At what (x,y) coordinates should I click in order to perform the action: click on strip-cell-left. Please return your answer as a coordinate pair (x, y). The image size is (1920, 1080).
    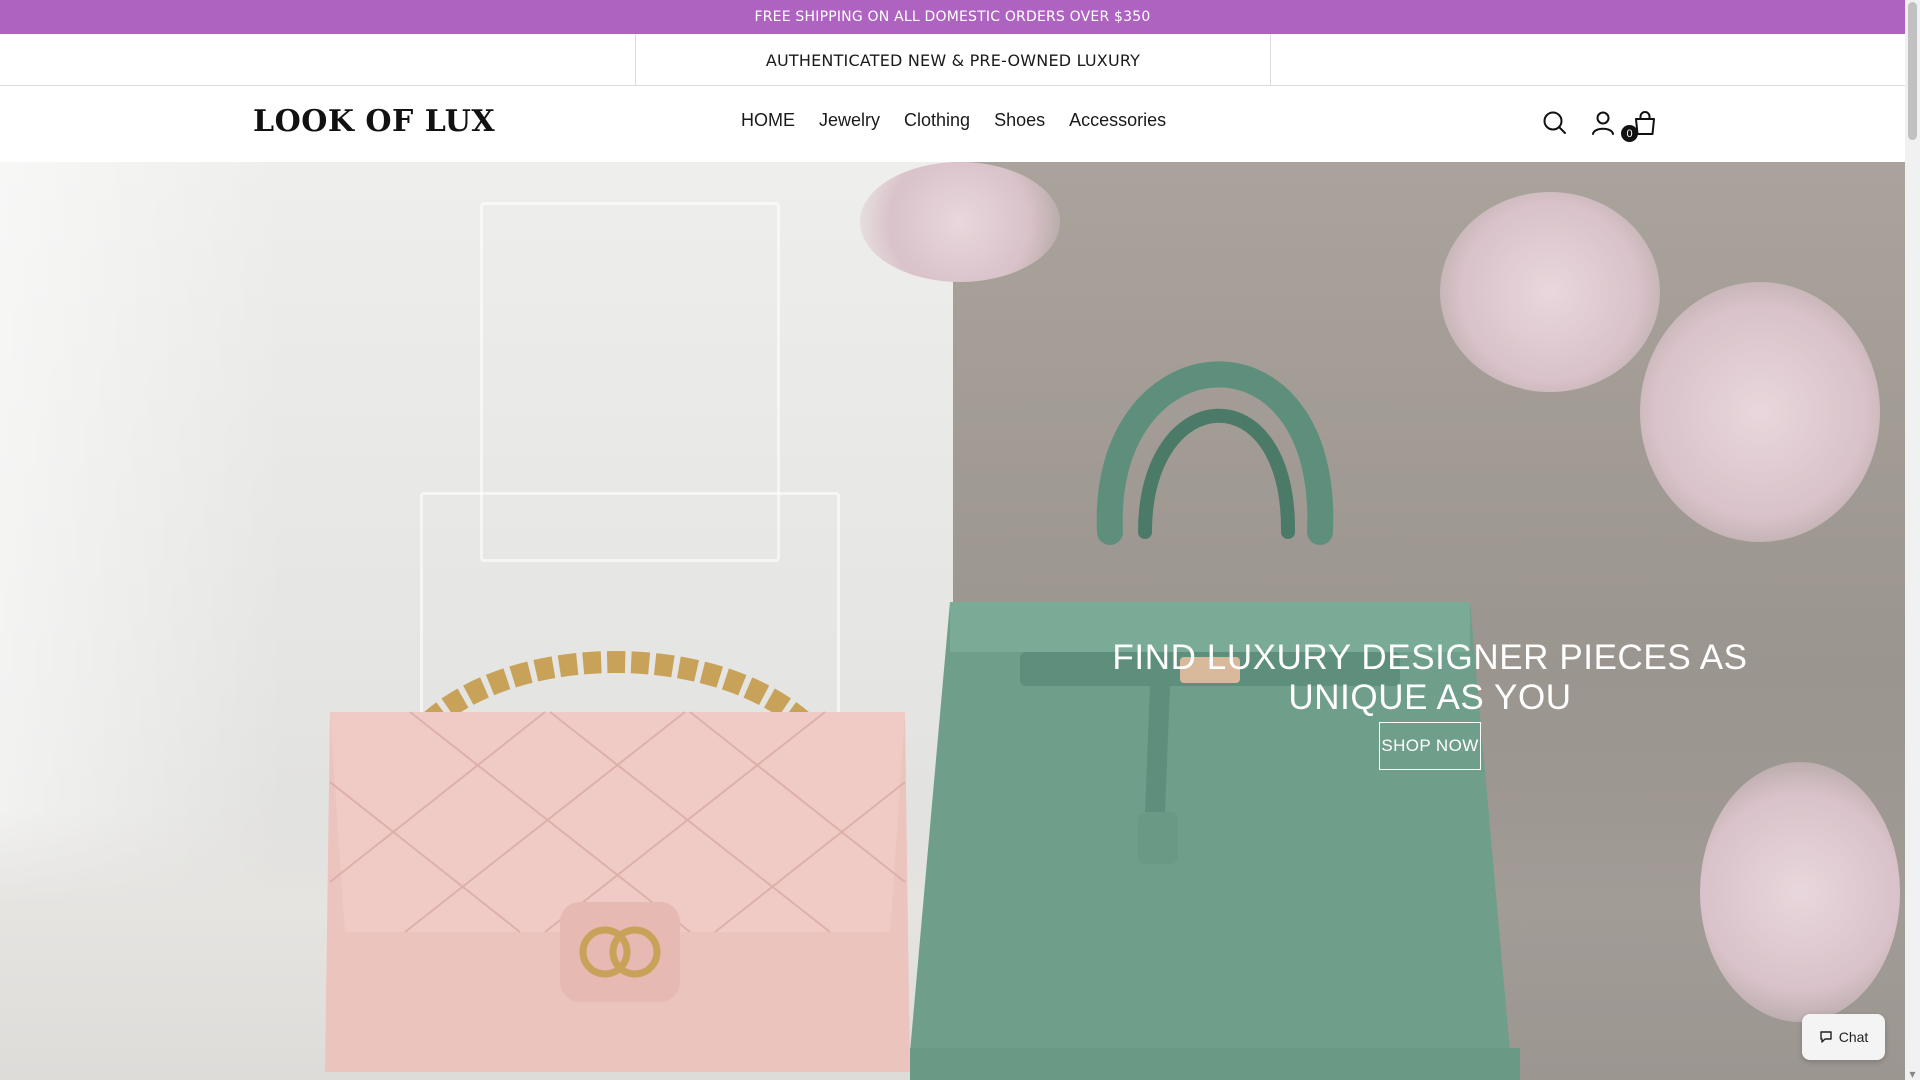
    Looking at the image, I should click on (318, 60).